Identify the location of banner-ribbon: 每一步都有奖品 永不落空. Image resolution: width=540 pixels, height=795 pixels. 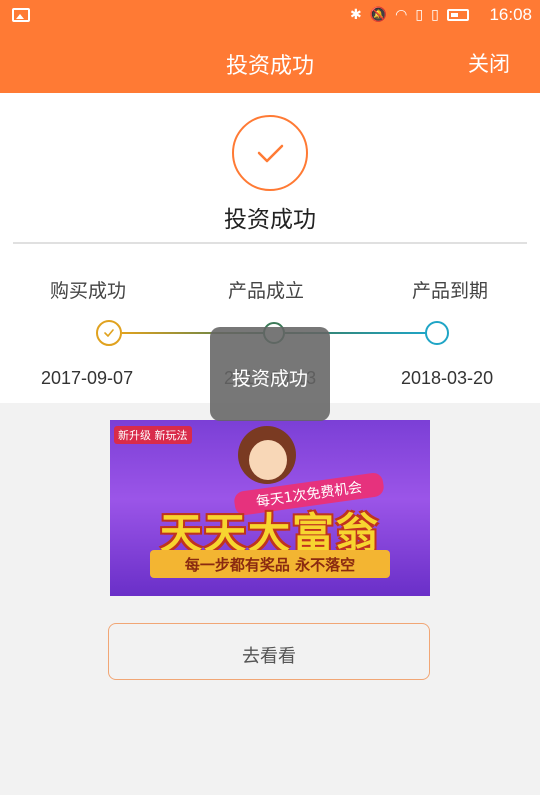
(270, 564).